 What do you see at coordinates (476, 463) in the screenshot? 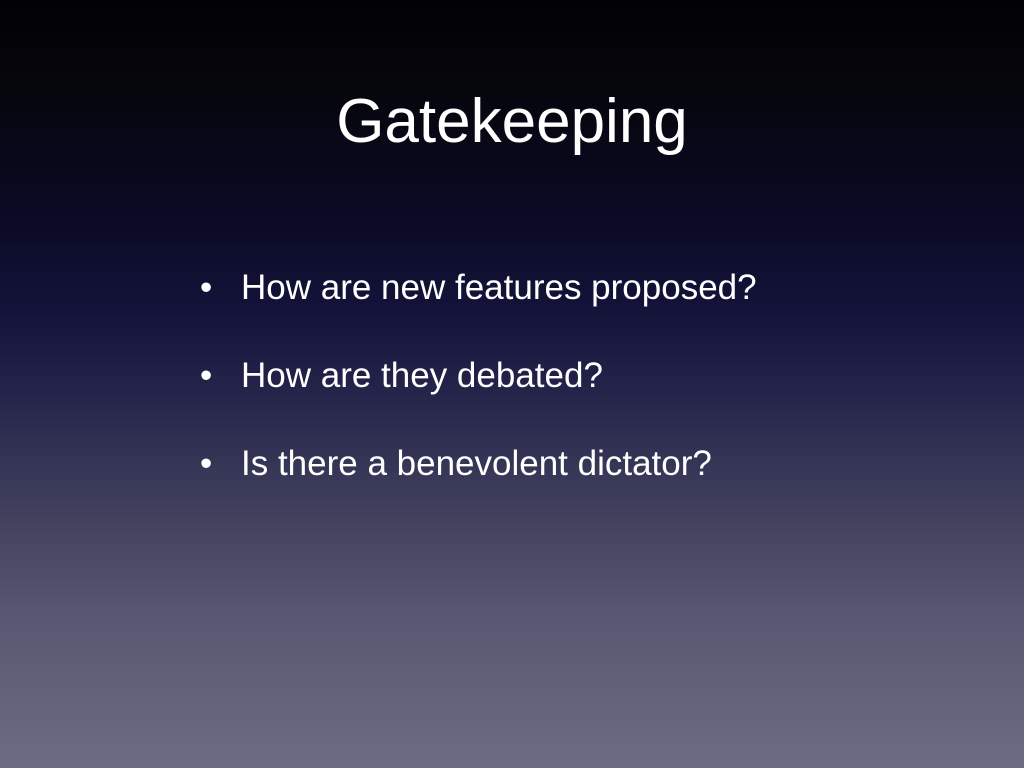
I see `bullet-text: Is there a benevolent dictator?` at bounding box center [476, 463].